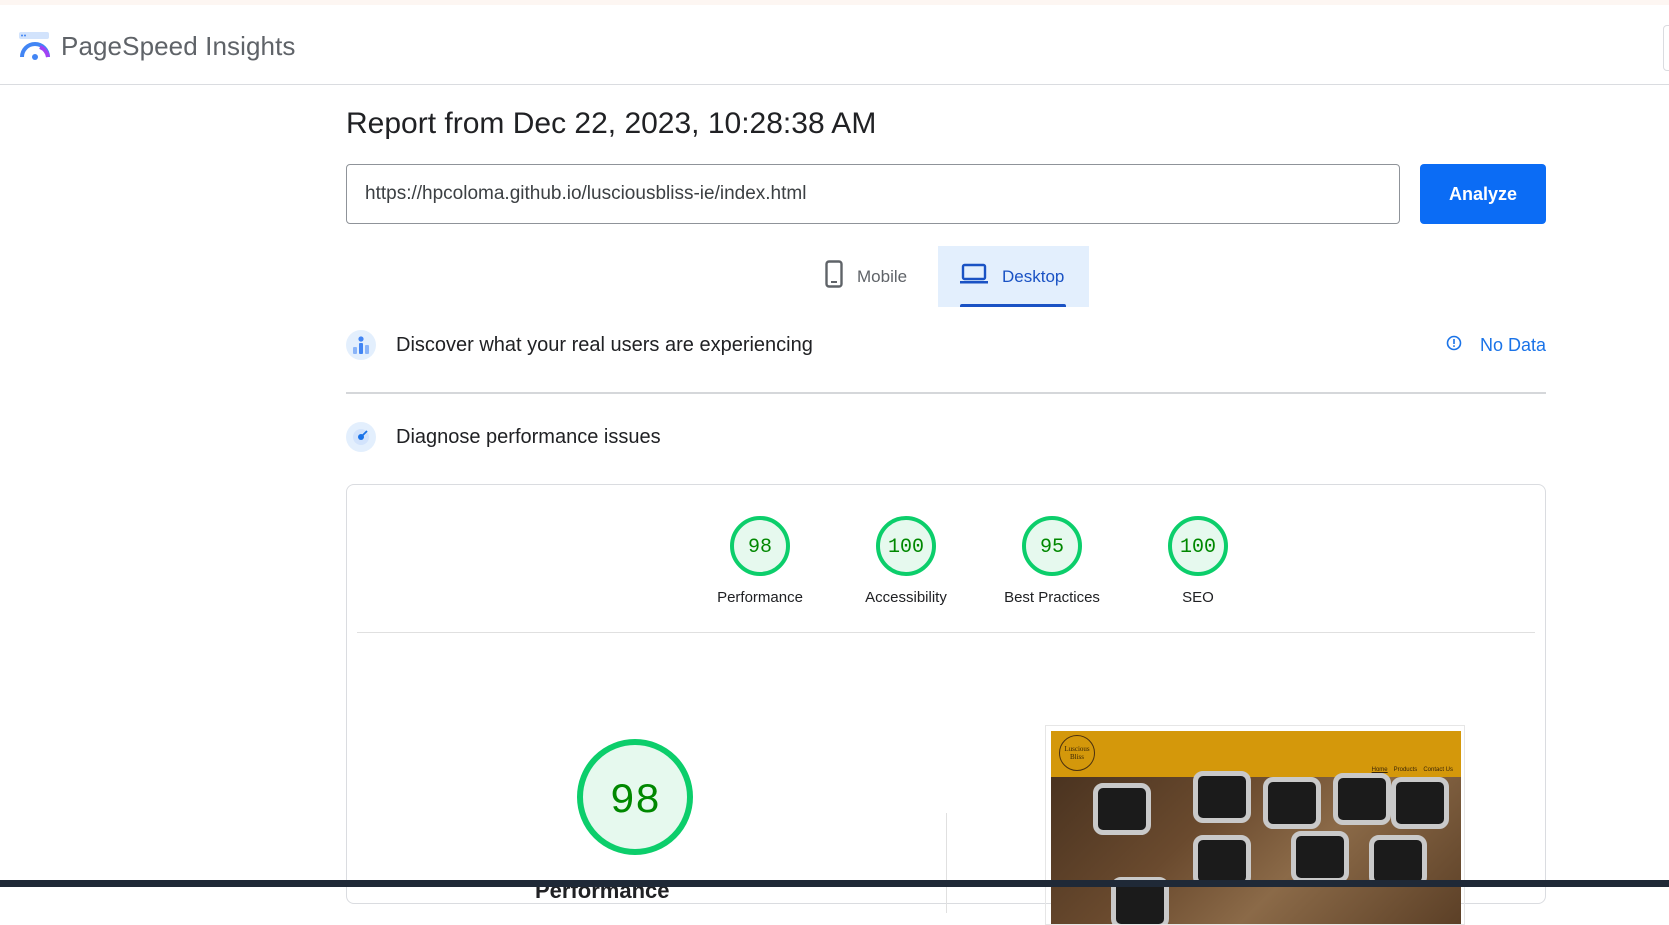  What do you see at coordinates (1438, 770) in the screenshot?
I see `screenshot-nav-link: Contact Us` at bounding box center [1438, 770].